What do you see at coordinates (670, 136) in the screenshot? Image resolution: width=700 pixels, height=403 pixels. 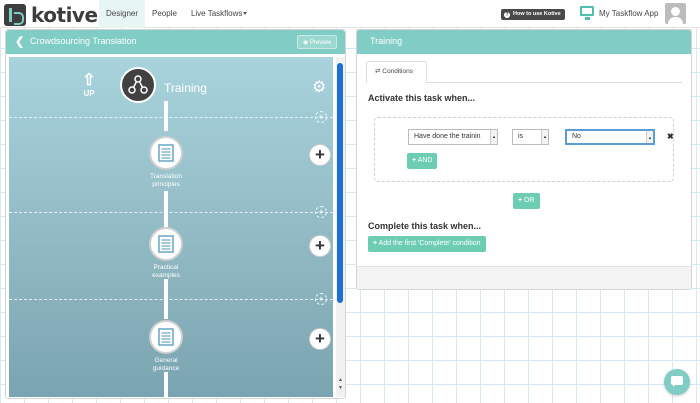 I see `remove-condition-icon: ✖` at bounding box center [670, 136].